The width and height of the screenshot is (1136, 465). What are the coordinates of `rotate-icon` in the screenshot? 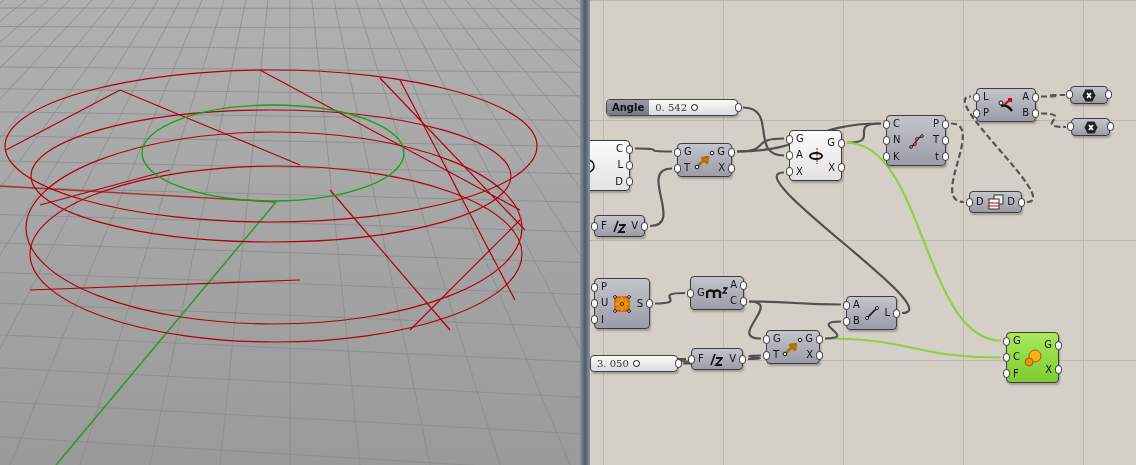 It's located at (815, 155).